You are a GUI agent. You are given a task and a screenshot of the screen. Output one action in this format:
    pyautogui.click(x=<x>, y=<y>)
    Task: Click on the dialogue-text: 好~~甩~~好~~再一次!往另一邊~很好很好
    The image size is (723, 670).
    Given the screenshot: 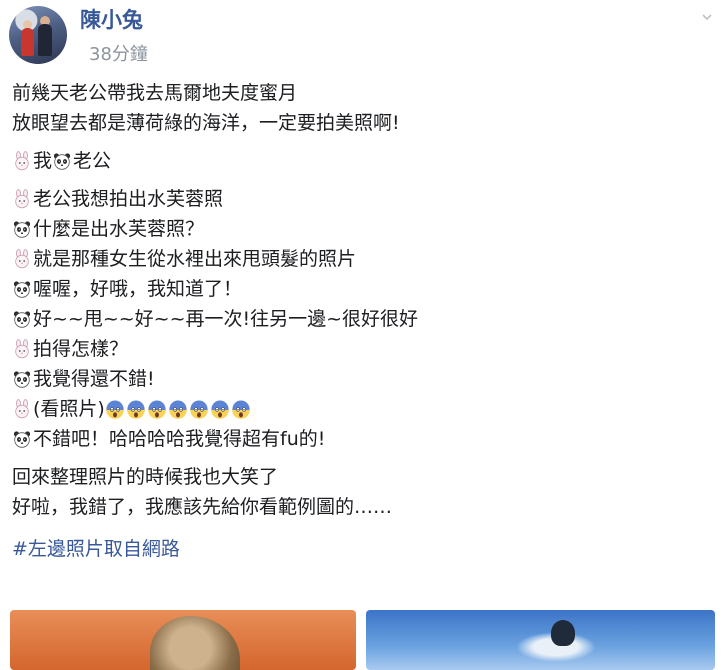 What is the action you would take?
    pyautogui.click(x=226, y=319)
    